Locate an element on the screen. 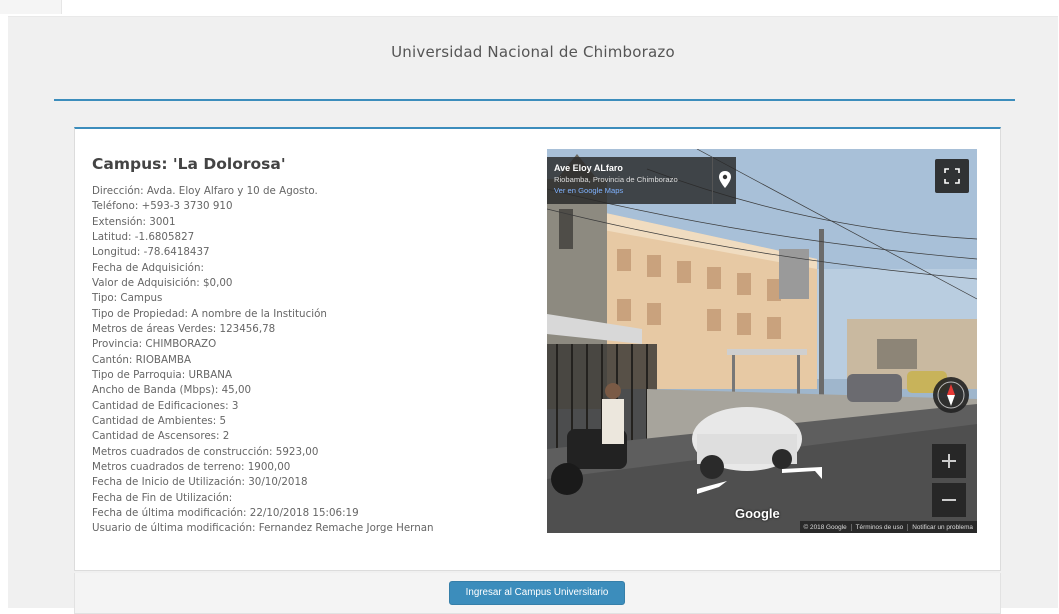  view-in-google-maps-link: Ver en Google Maps is located at coordinates (629, 190).